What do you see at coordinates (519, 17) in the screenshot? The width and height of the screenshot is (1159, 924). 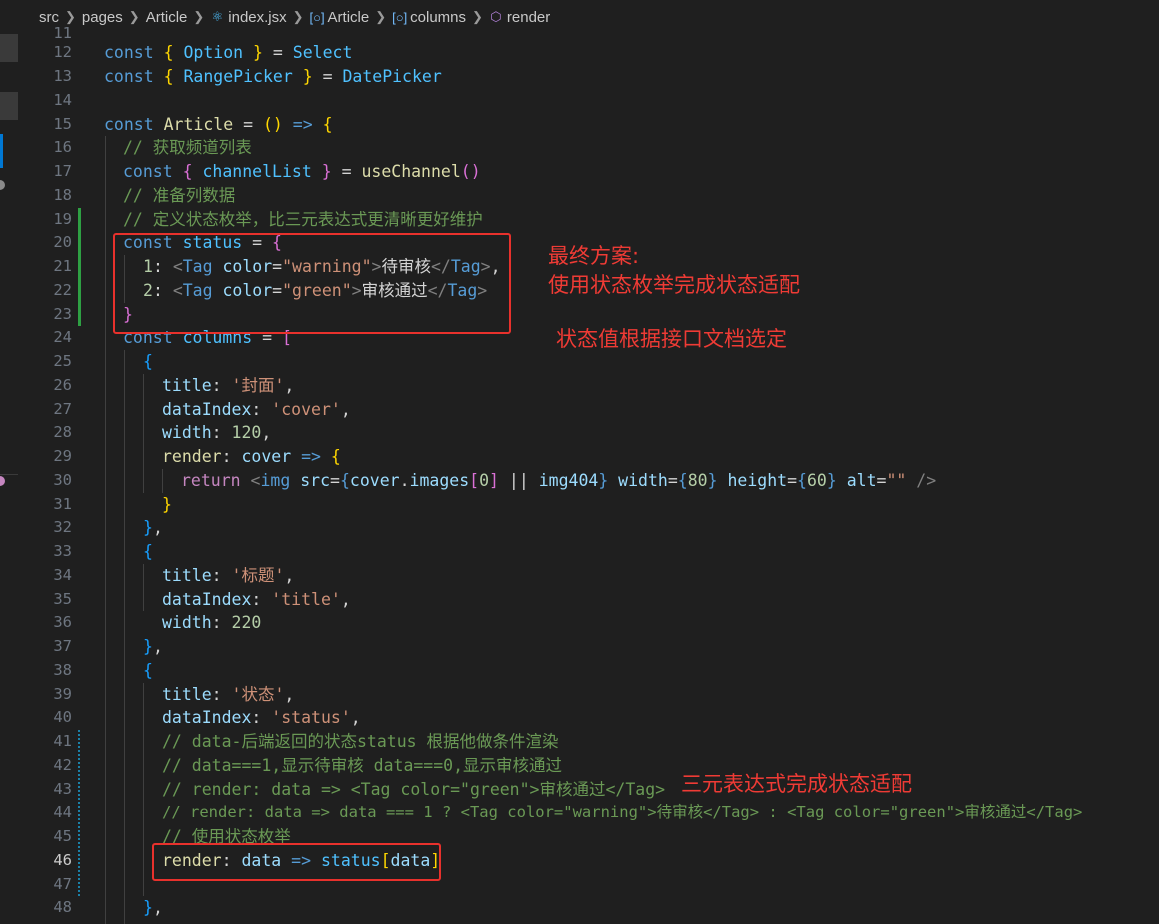 I see `breadcrumb-item-render: ⬡ render` at bounding box center [519, 17].